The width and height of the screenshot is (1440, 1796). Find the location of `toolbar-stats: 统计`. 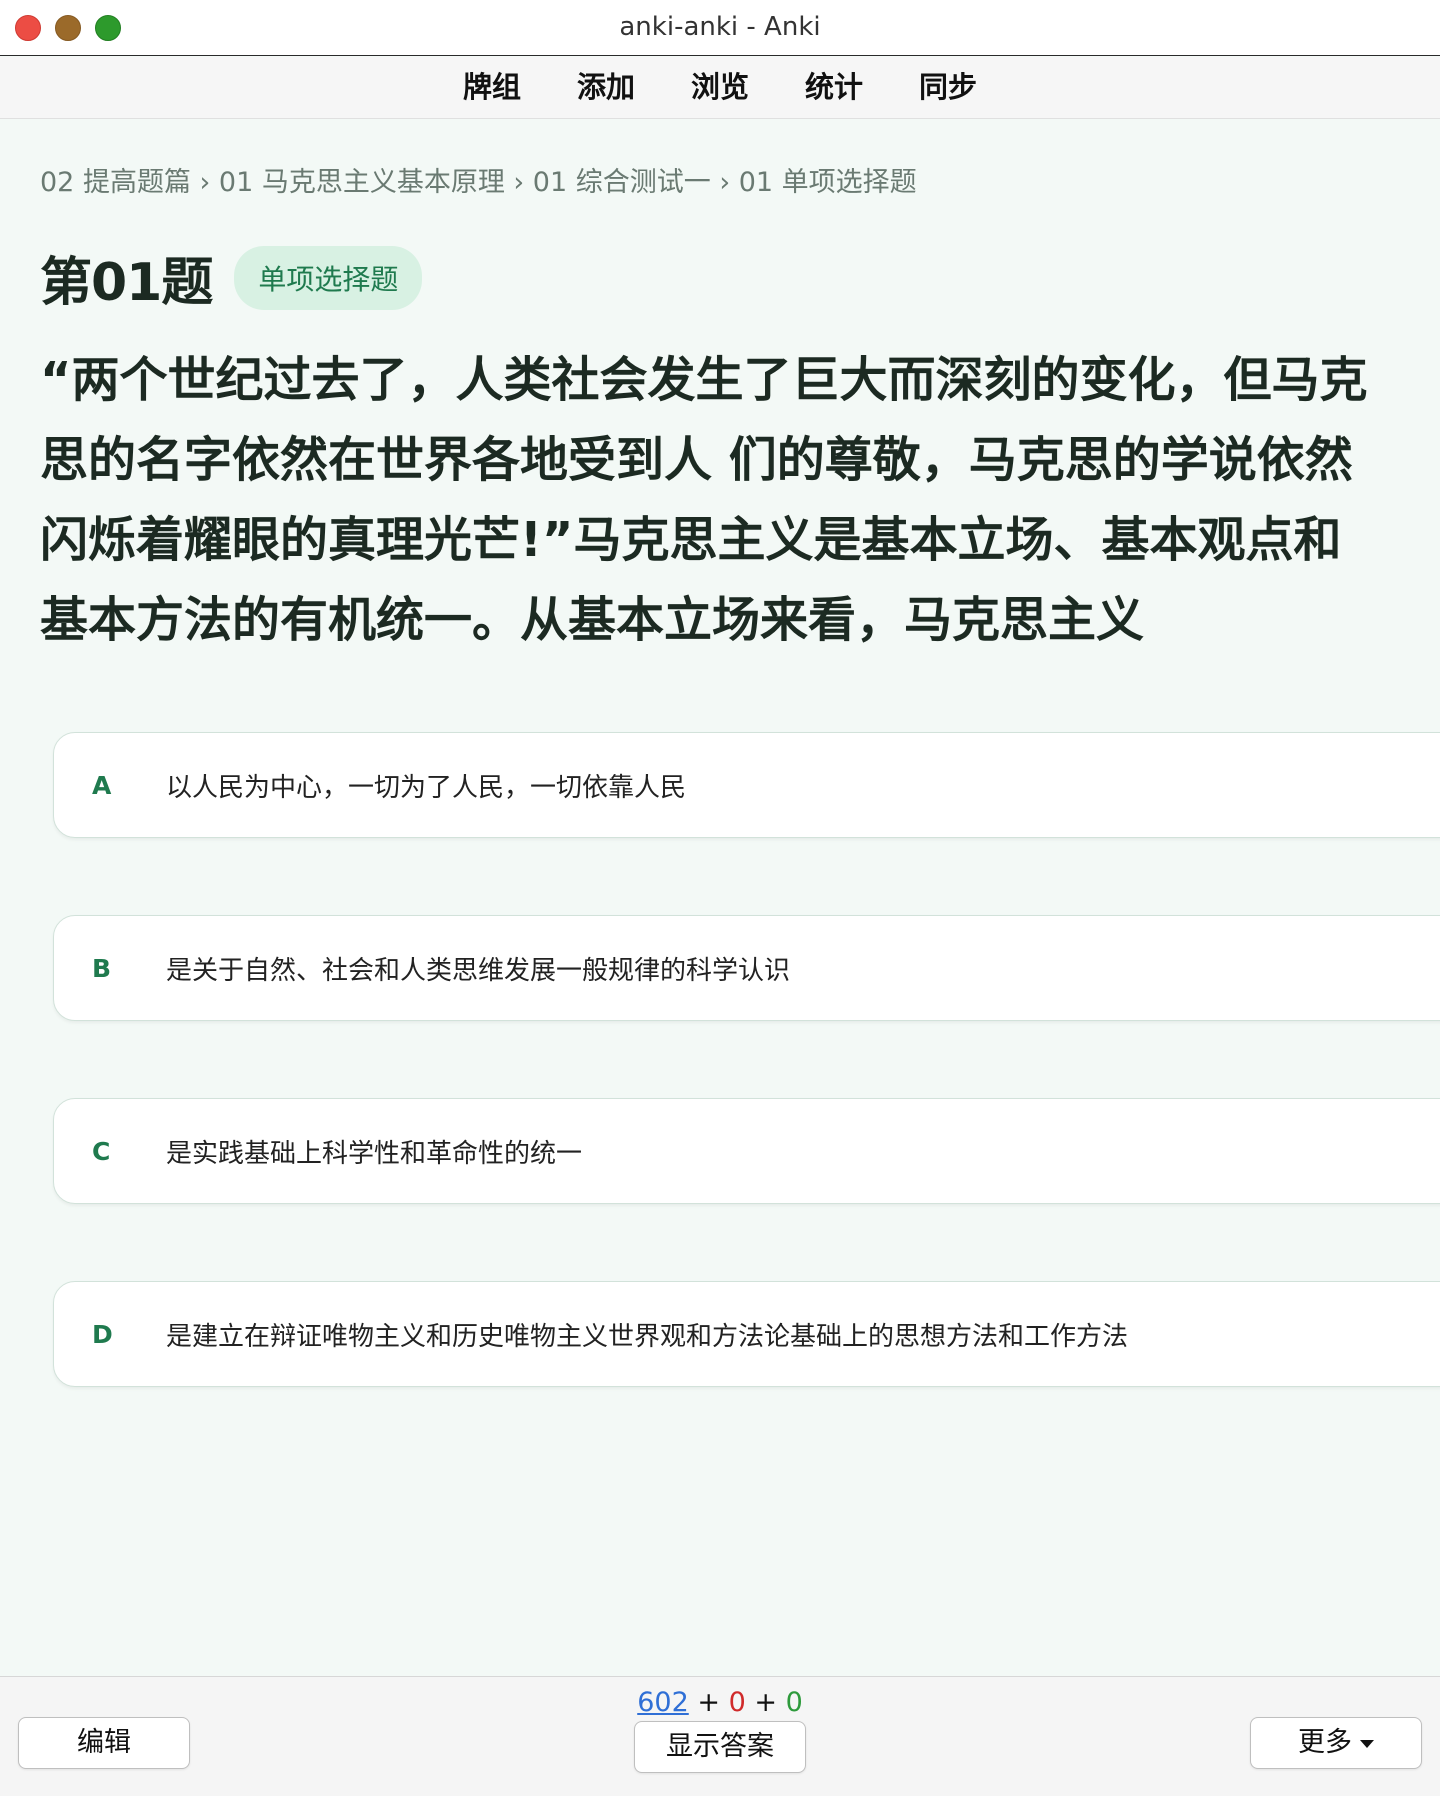

toolbar-stats: 统计 is located at coordinates (834, 87).